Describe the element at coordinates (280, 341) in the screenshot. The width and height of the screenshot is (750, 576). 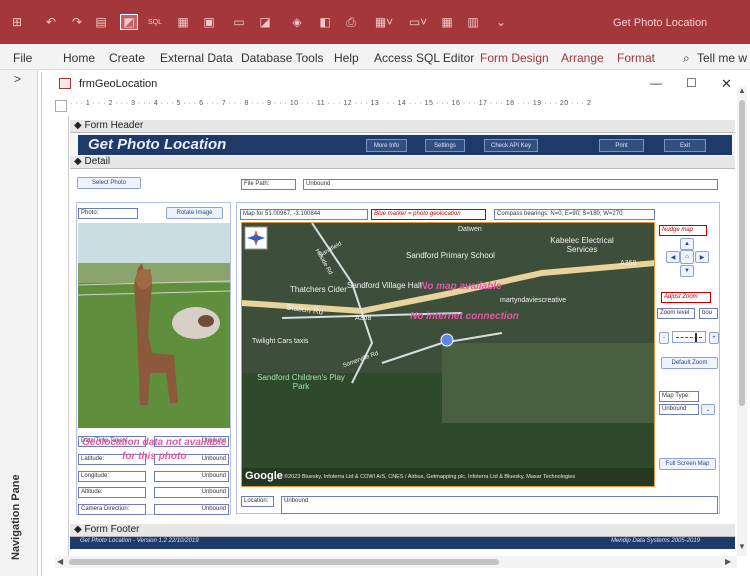
I see `map-label-twilight-cars: Twilight Cars taxis` at that location.